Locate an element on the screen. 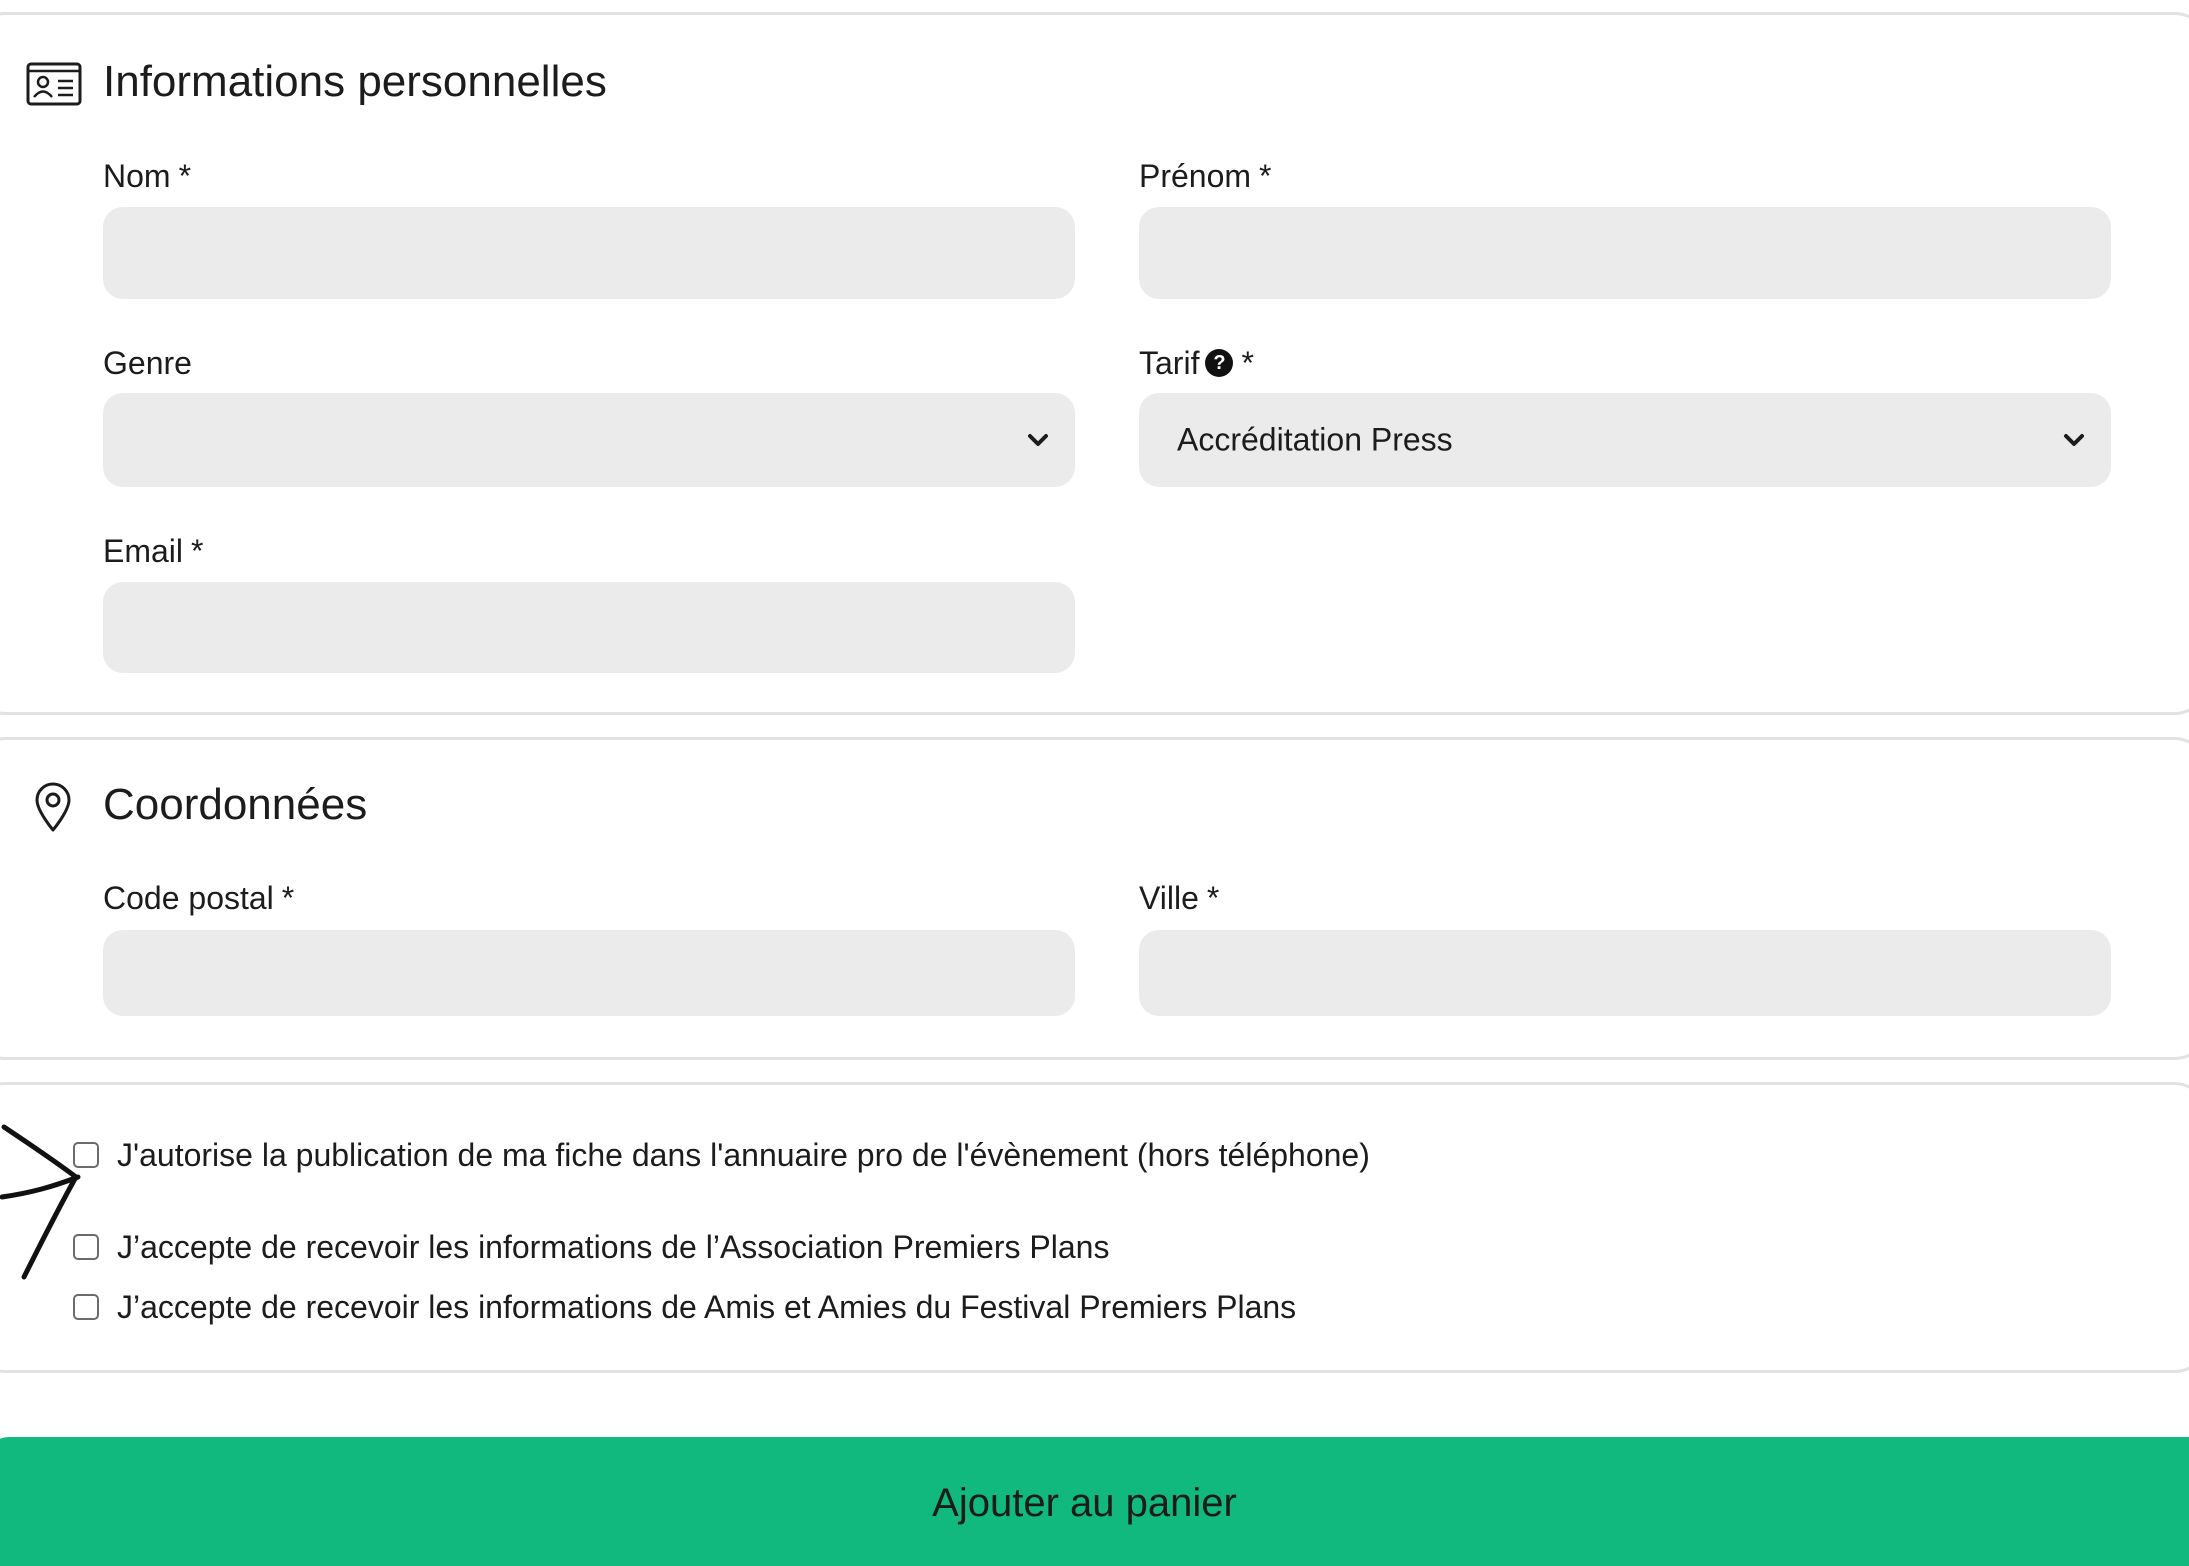 Image resolution: width=2189 pixels, height=1566 pixels. genre-select is located at coordinates (589, 440).